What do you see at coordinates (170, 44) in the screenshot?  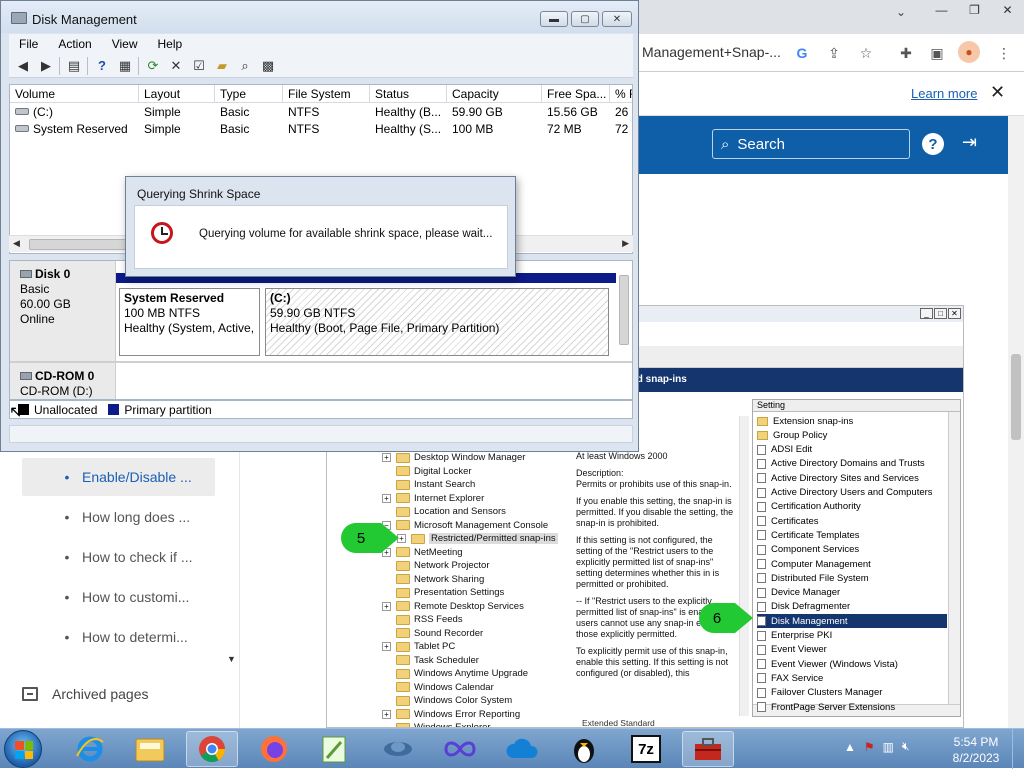 I see `menu-help: Help` at bounding box center [170, 44].